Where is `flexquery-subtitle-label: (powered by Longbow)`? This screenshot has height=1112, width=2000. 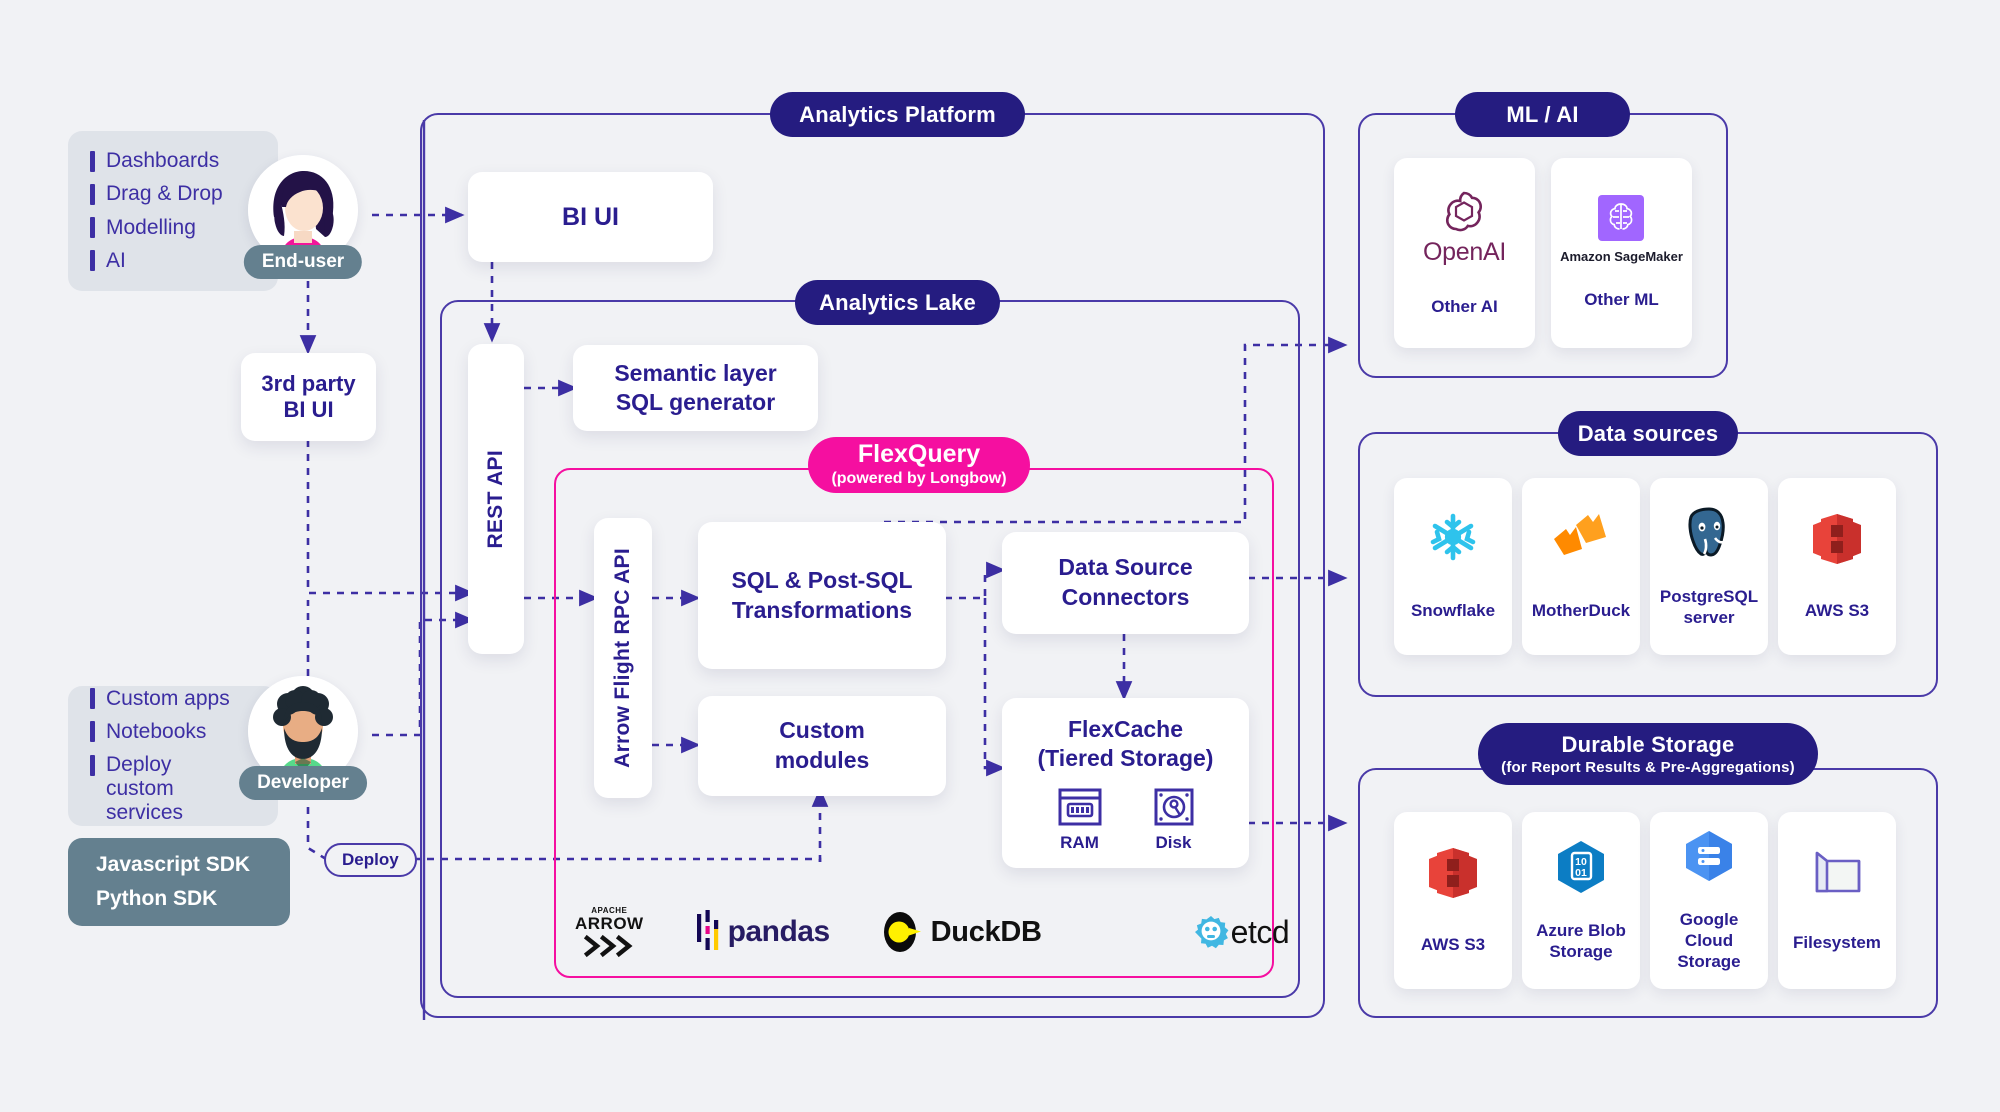
flexquery-subtitle-label: (powered by Longbow) is located at coordinates (919, 478).